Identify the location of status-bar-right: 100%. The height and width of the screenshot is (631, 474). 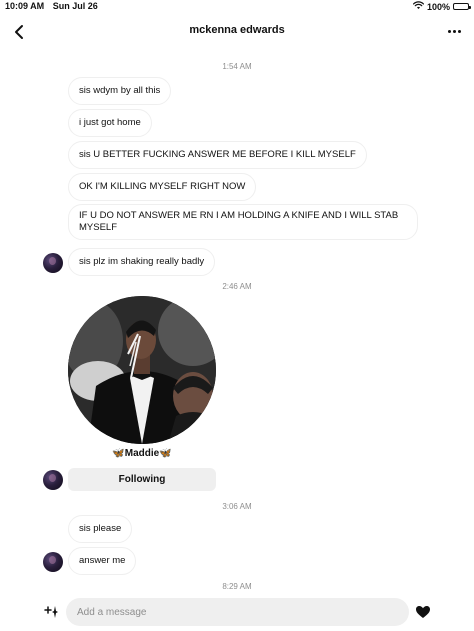
(441, 6).